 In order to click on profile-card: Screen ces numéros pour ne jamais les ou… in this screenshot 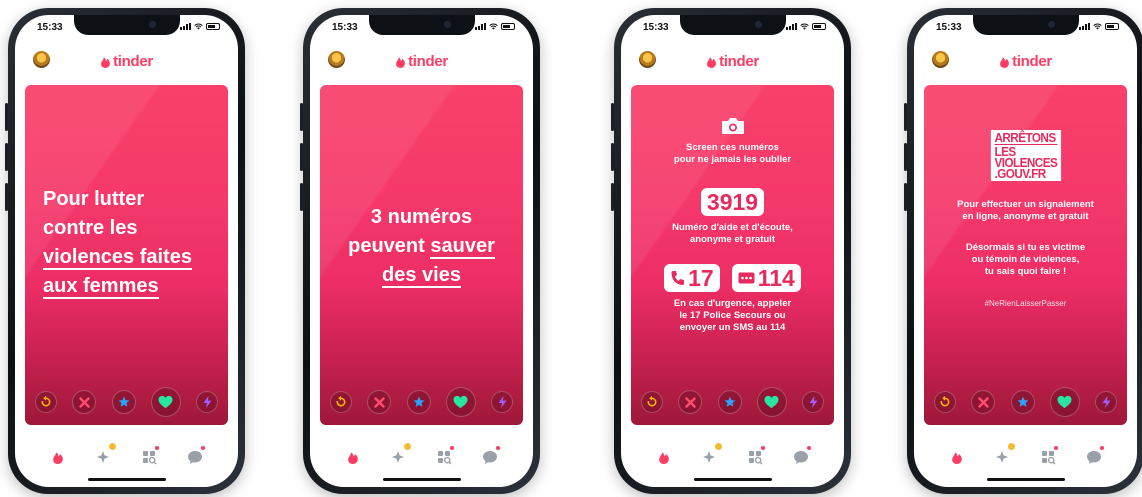, I will do `click(732, 255)`.